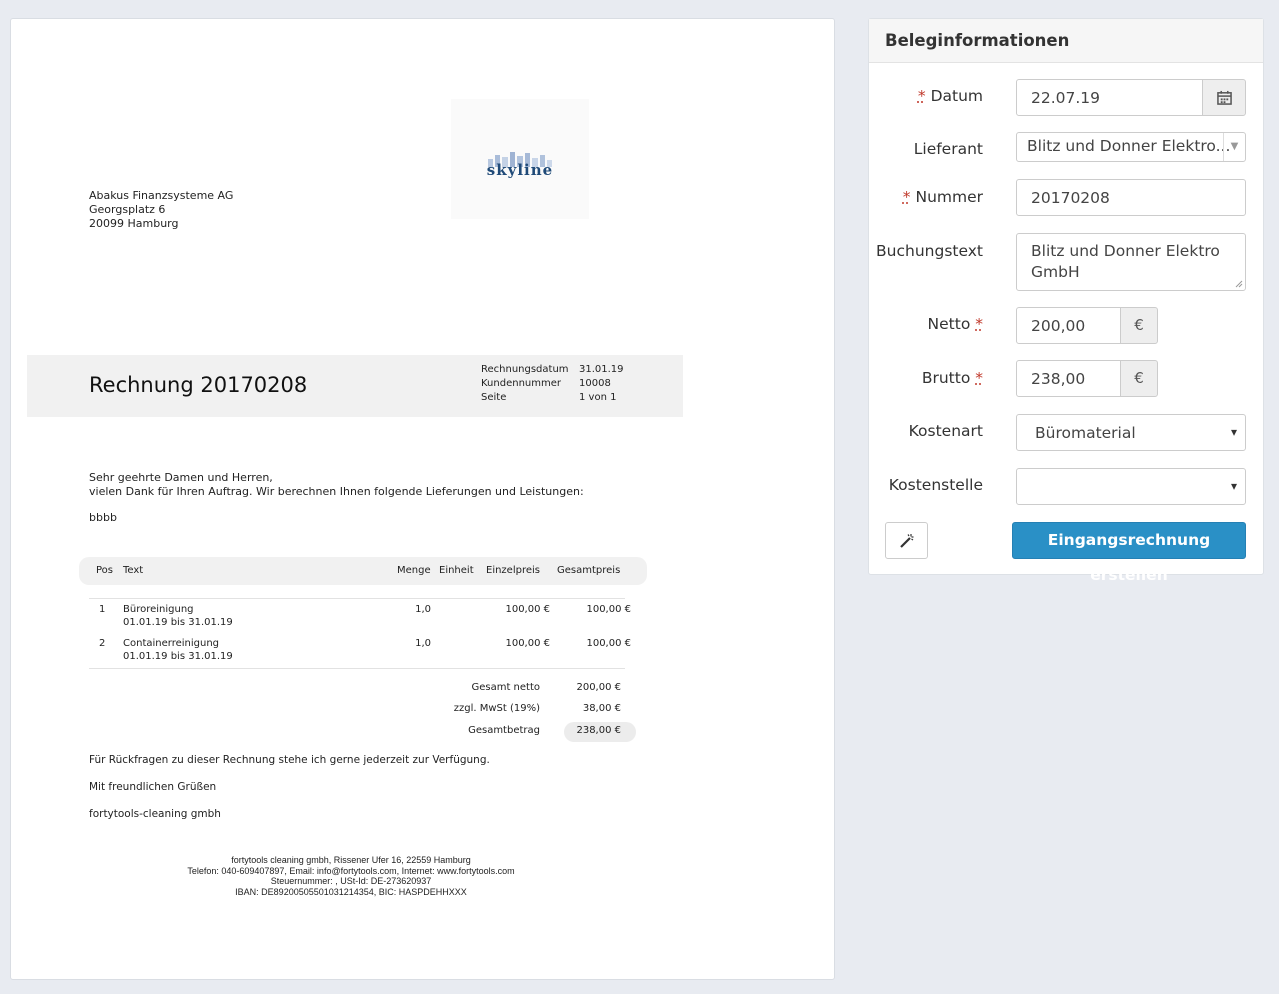 This screenshot has height=994, width=1279. Describe the element at coordinates (1131, 197) in the screenshot. I see `nummer-input: 20170208` at that location.